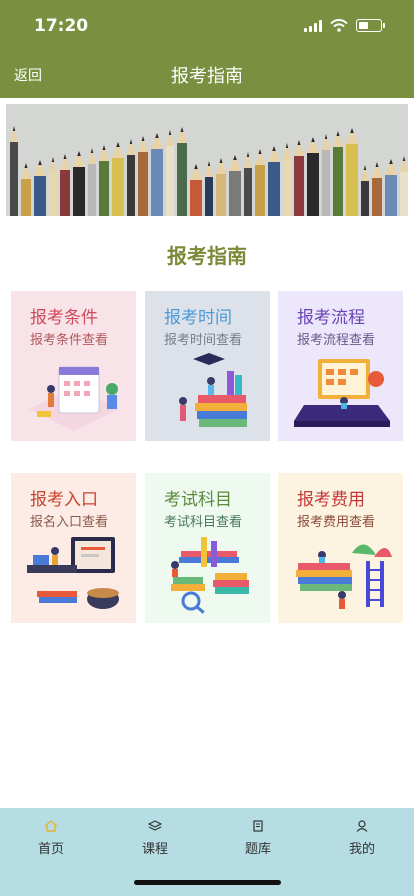 The width and height of the screenshot is (414, 896). What do you see at coordinates (207, 852) in the screenshot?
I see `tab-bar: 首页 课程 题库 我的` at bounding box center [207, 852].